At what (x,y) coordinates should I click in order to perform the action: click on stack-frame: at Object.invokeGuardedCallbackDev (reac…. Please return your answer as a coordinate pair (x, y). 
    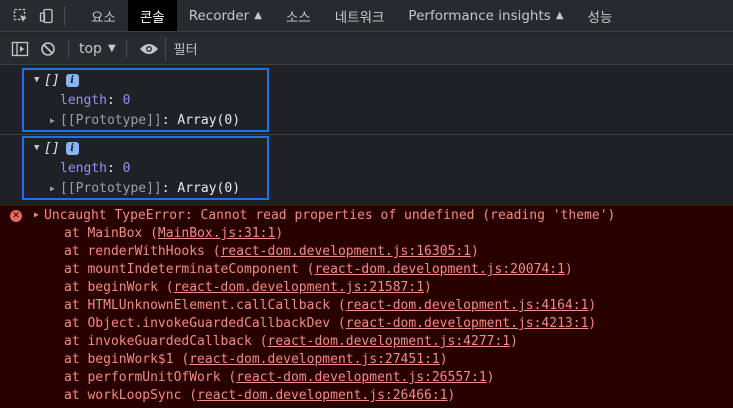
    Looking at the image, I should click on (330, 324).